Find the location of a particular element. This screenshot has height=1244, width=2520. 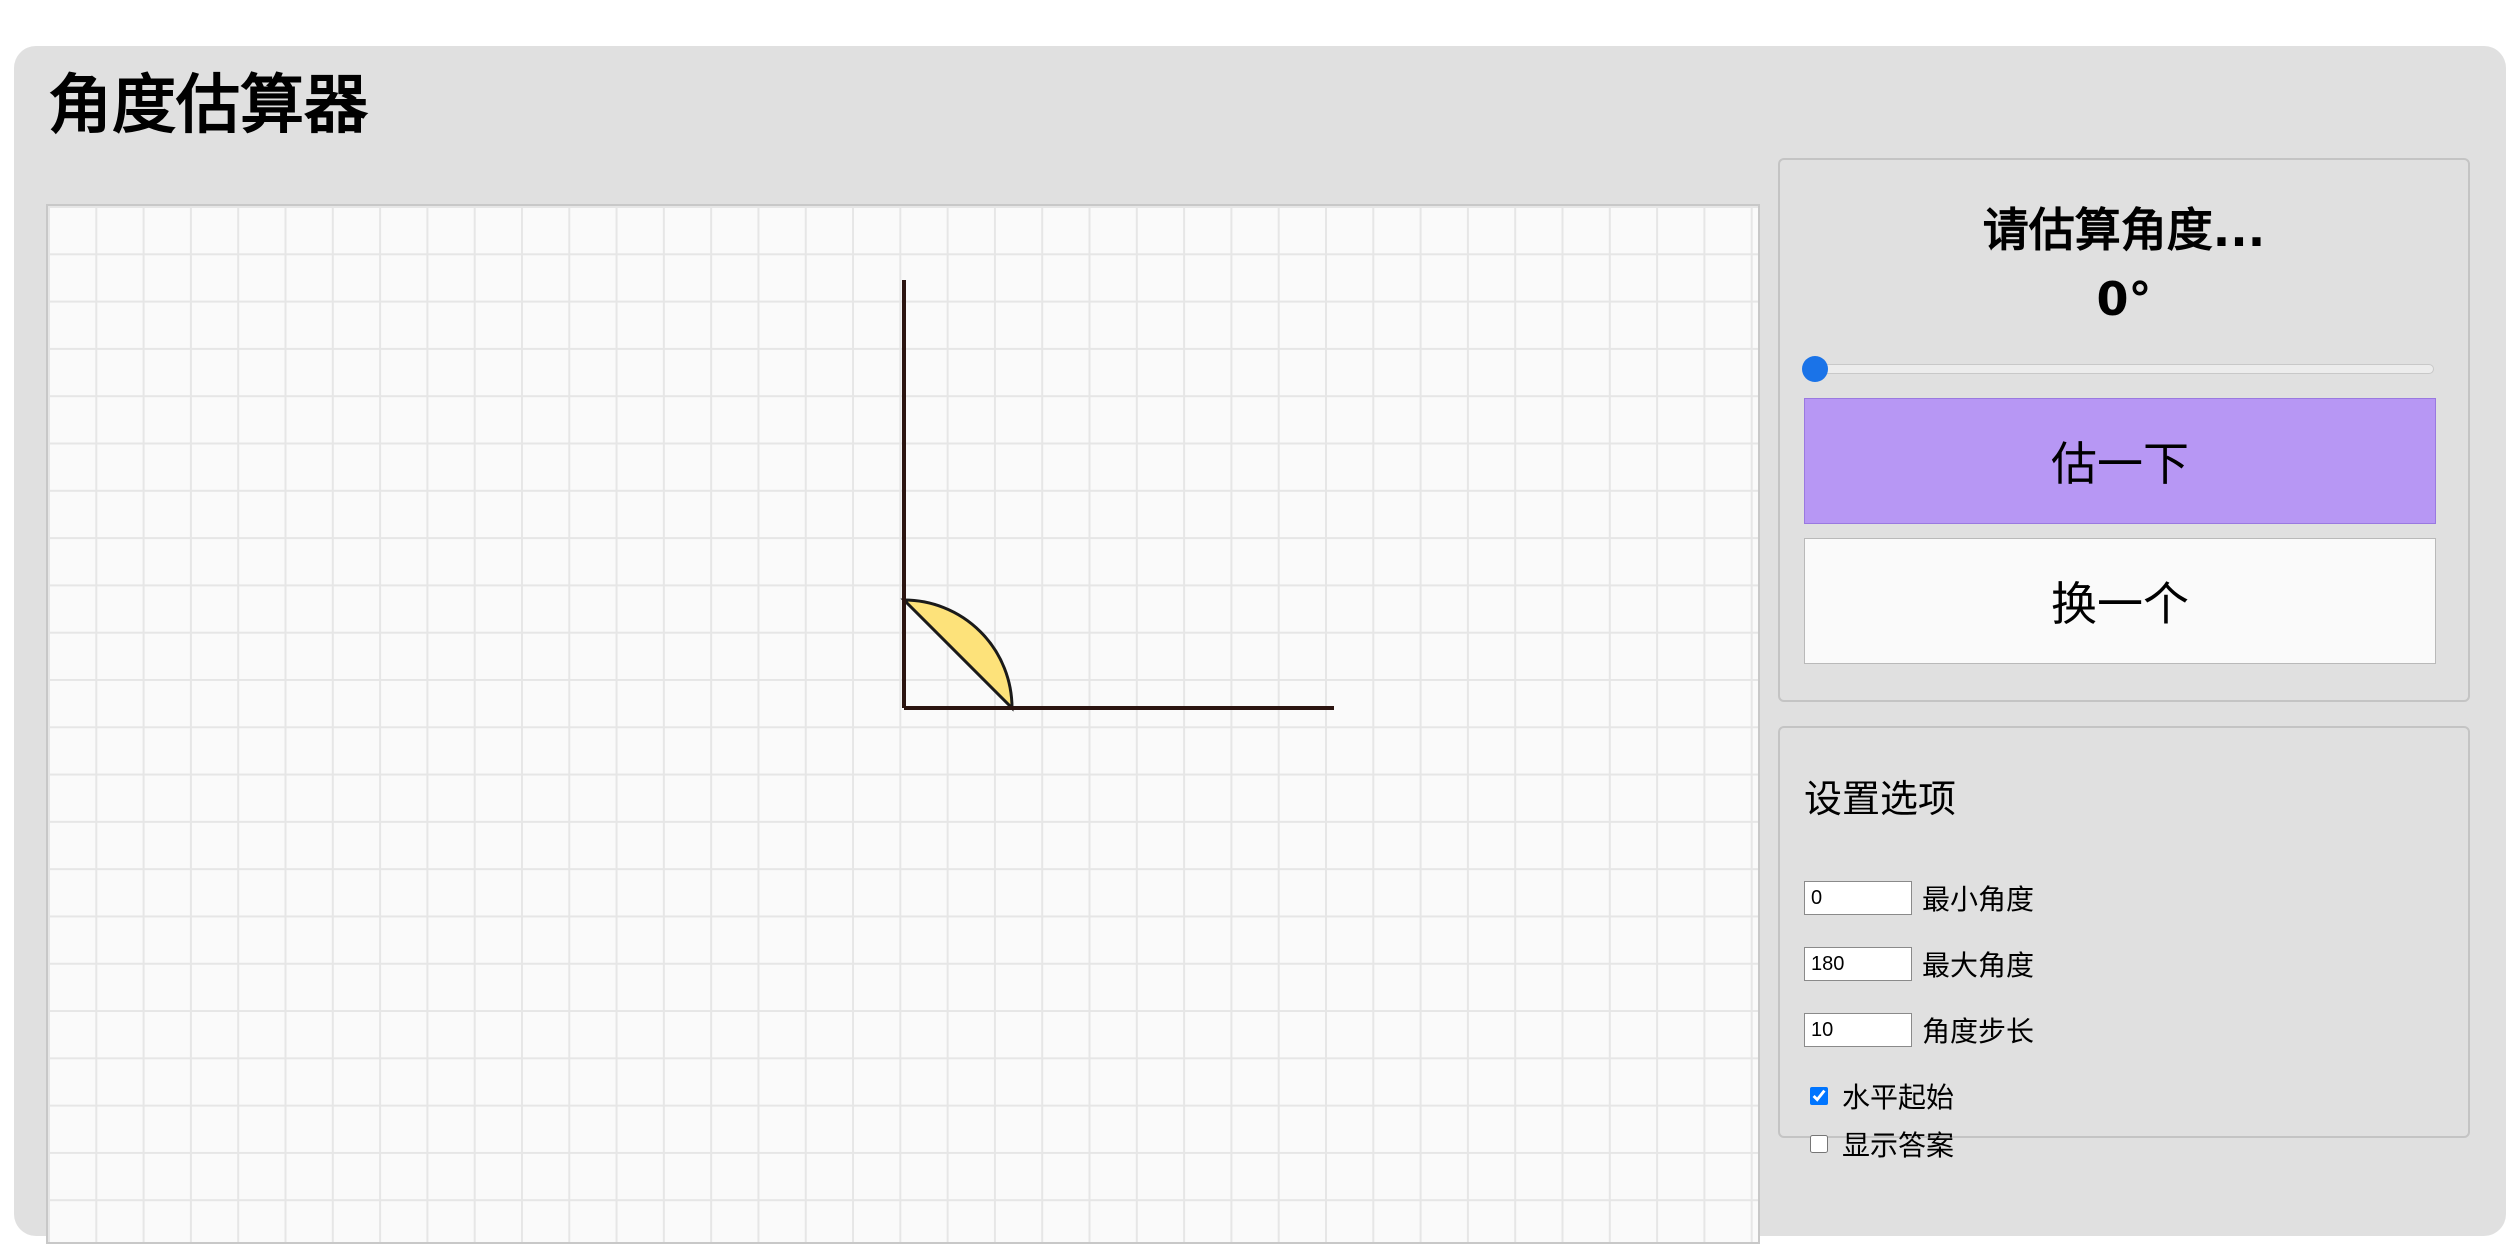

min-angle-input is located at coordinates (1858, 898).